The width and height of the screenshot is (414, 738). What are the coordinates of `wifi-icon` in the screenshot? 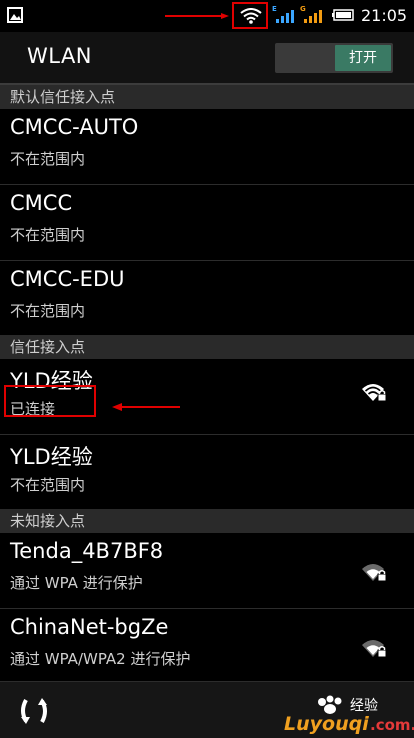 It's located at (251, 16).